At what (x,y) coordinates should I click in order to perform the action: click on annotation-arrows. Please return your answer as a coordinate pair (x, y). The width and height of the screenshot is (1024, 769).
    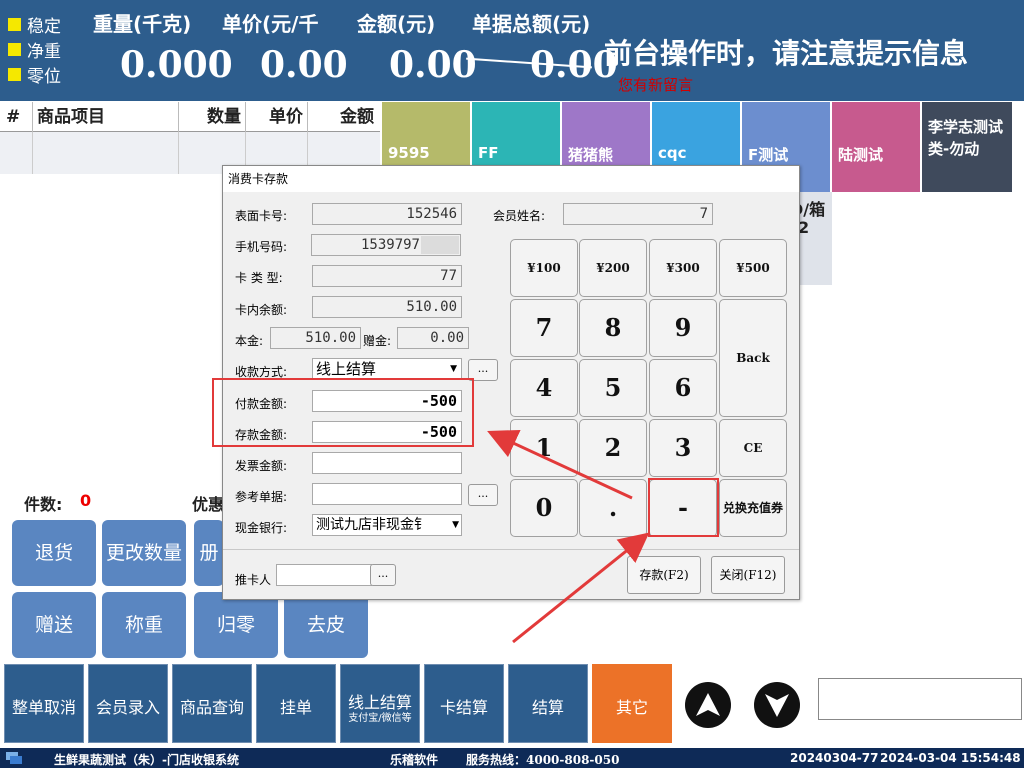
    Looking at the image, I should click on (568, 536).